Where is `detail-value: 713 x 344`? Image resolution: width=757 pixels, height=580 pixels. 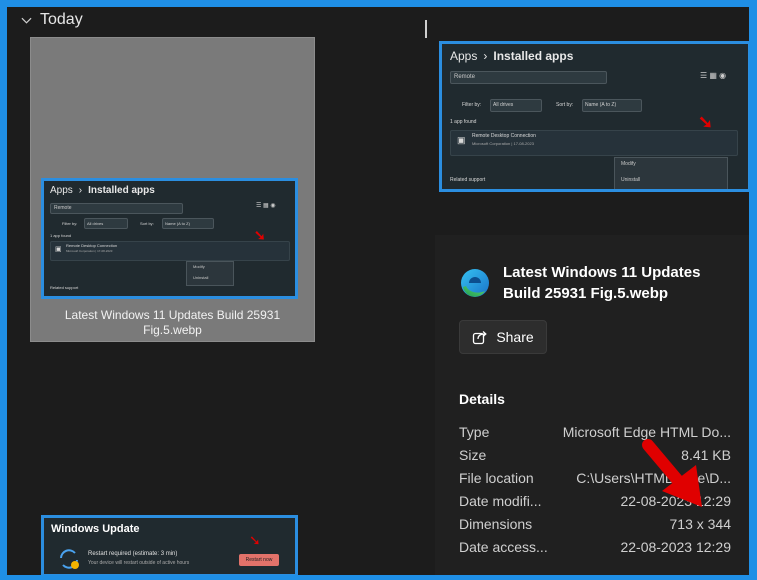
detail-value: 713 x 344 is located at coordinates (700, 524).